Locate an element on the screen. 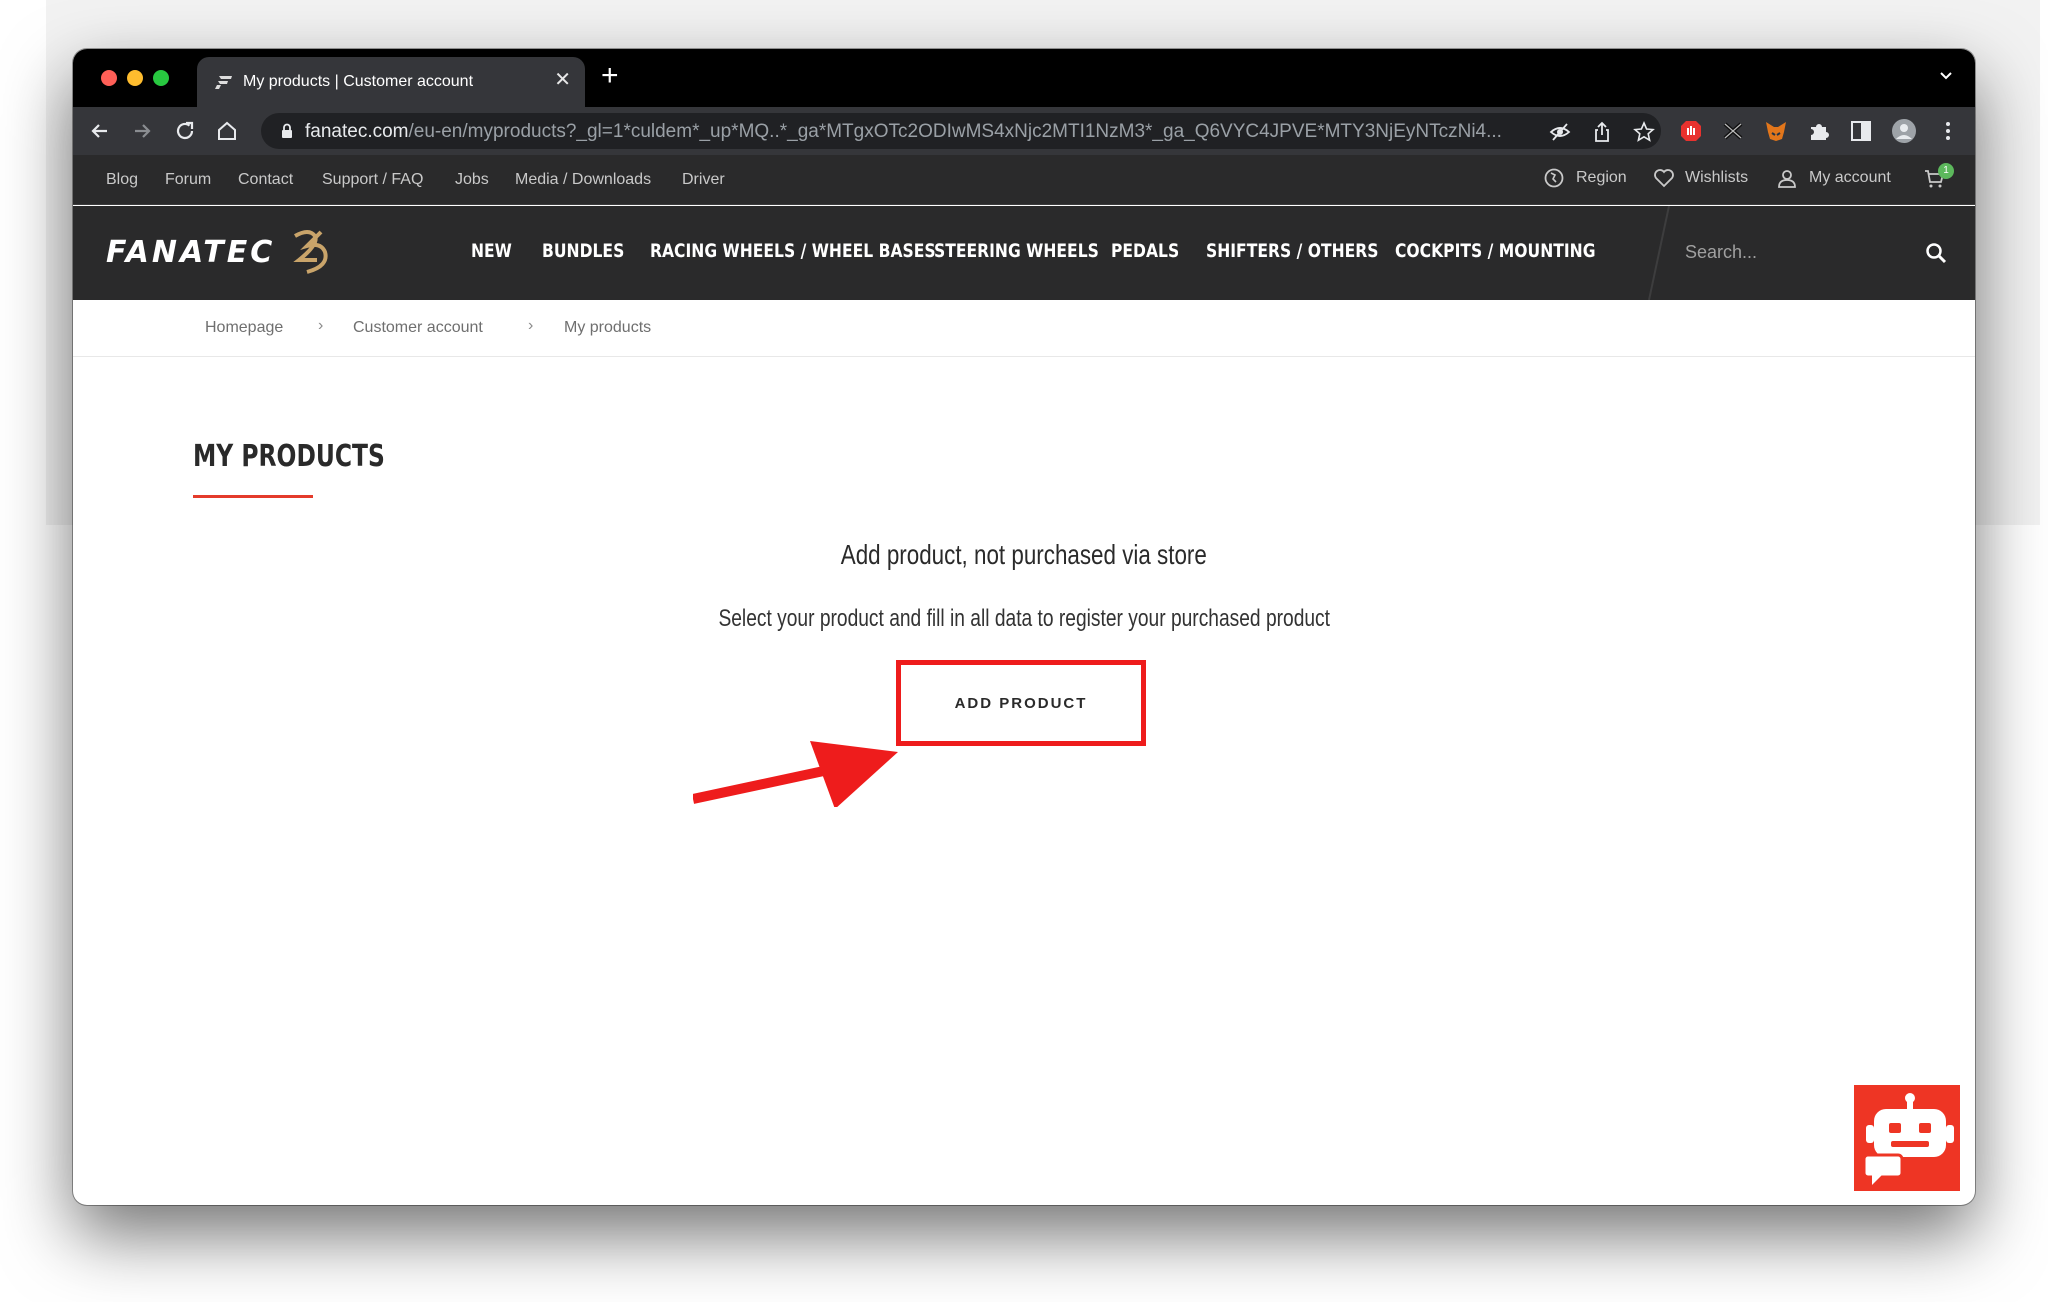 The height and width of the screenshot is (1302, 2048). back-arrow-icon is located at coordinates (100, 131).